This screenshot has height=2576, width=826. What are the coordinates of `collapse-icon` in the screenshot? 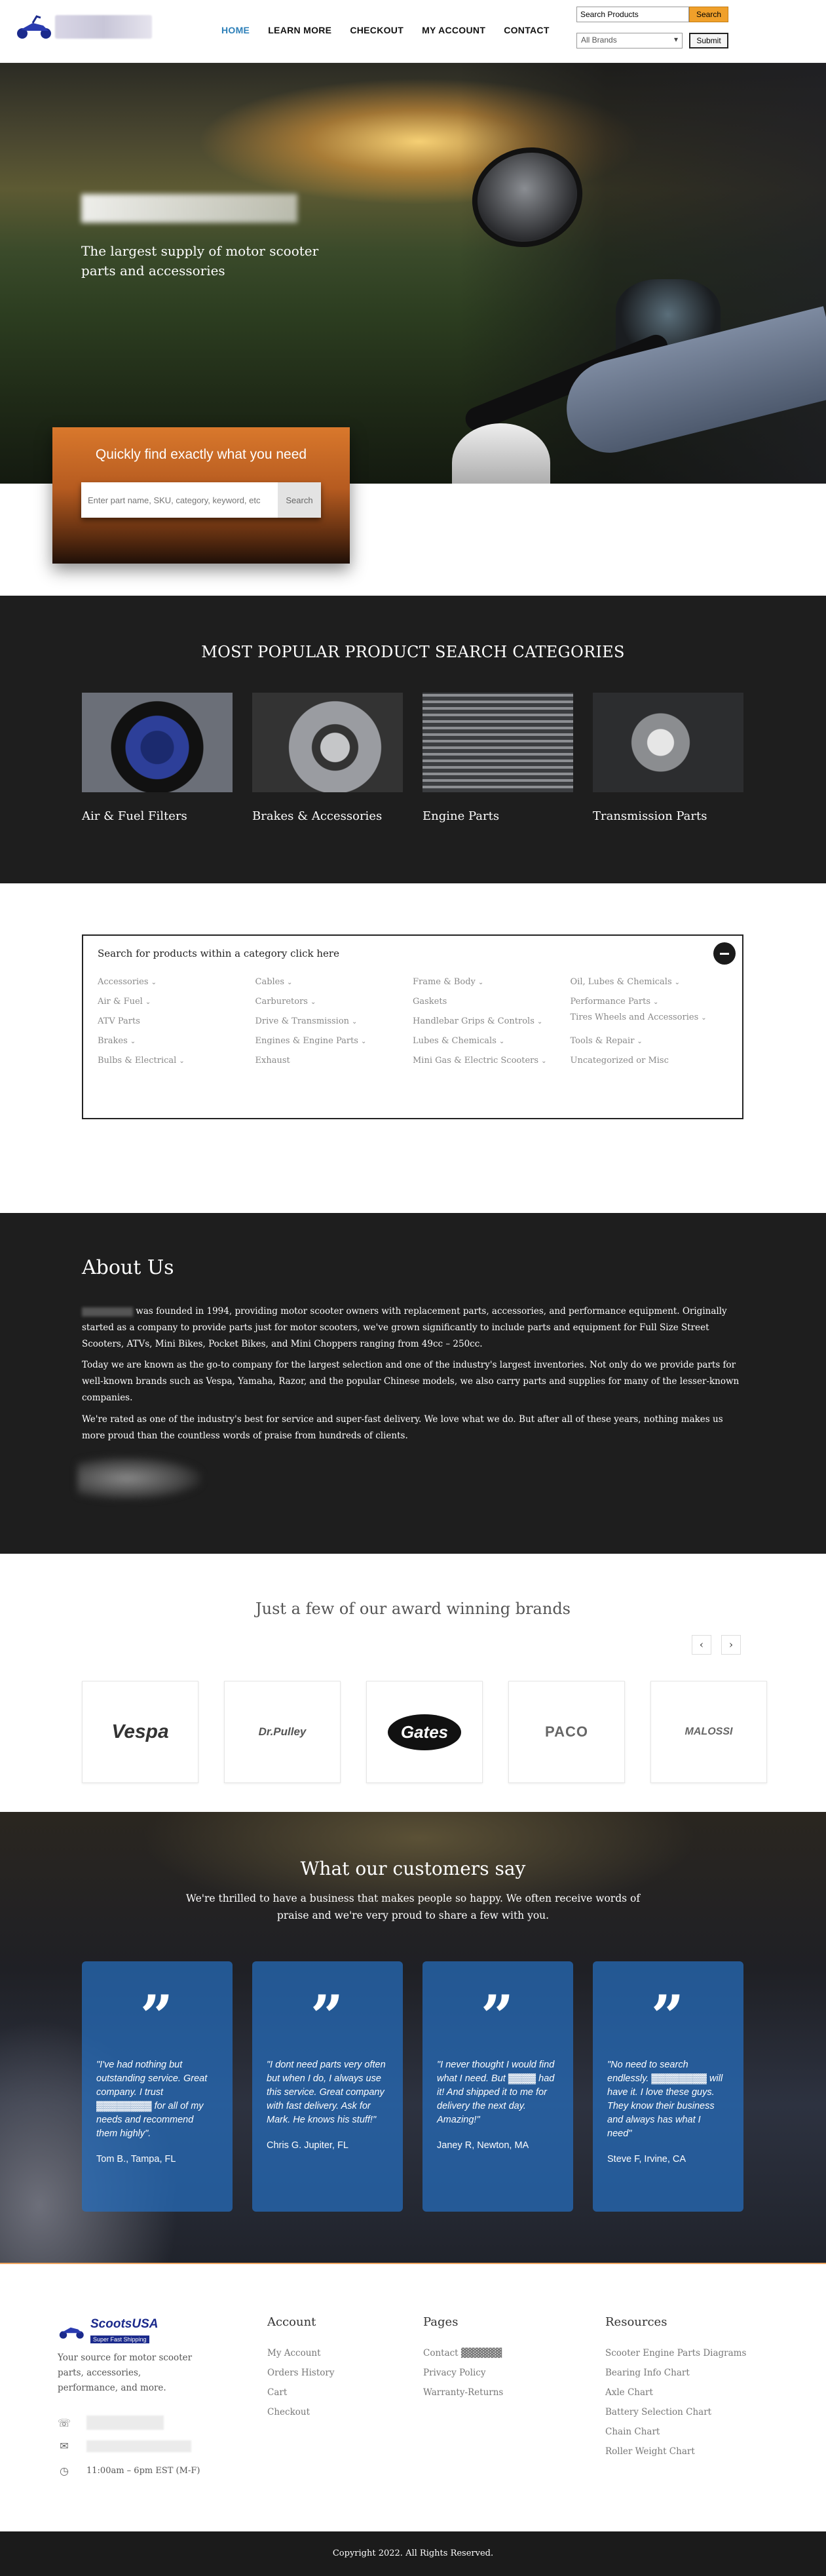 It's located at (724, 953).